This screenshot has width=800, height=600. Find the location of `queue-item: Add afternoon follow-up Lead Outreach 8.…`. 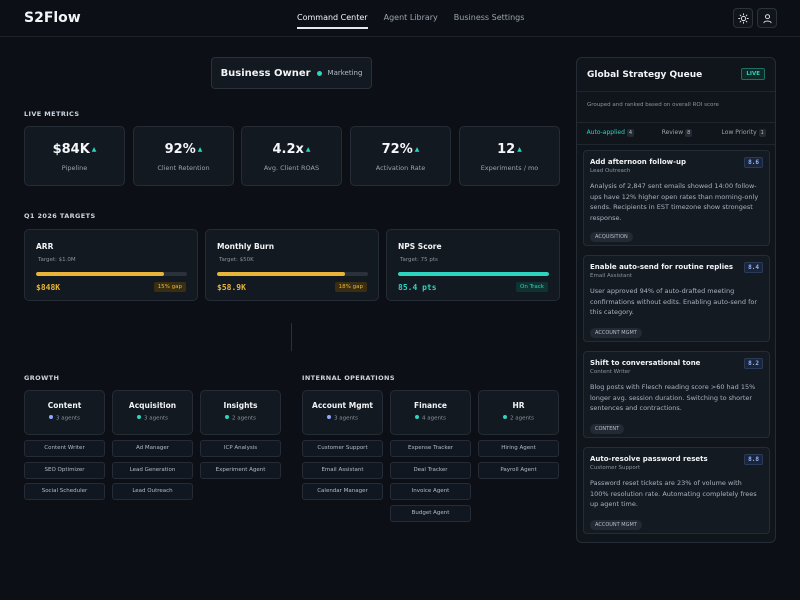

queue-item: Add afternoon follow-up Lead Outreach 8.… is located at coordinates (676, 198).